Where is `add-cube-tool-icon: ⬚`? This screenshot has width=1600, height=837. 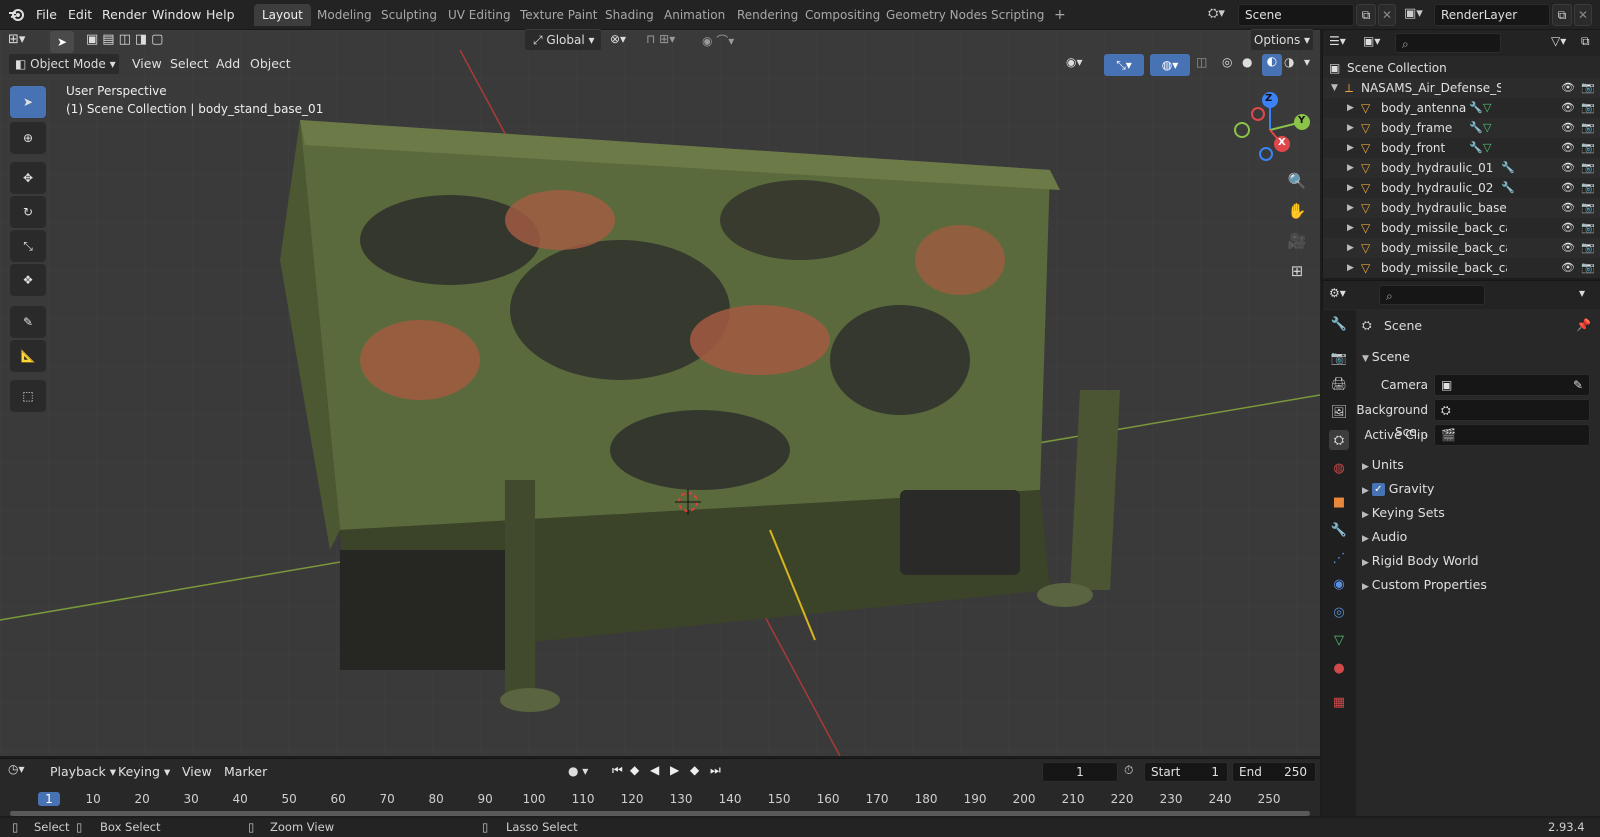 add-cube-tool-icon: ⬚ is located at coordinates (28, 396).